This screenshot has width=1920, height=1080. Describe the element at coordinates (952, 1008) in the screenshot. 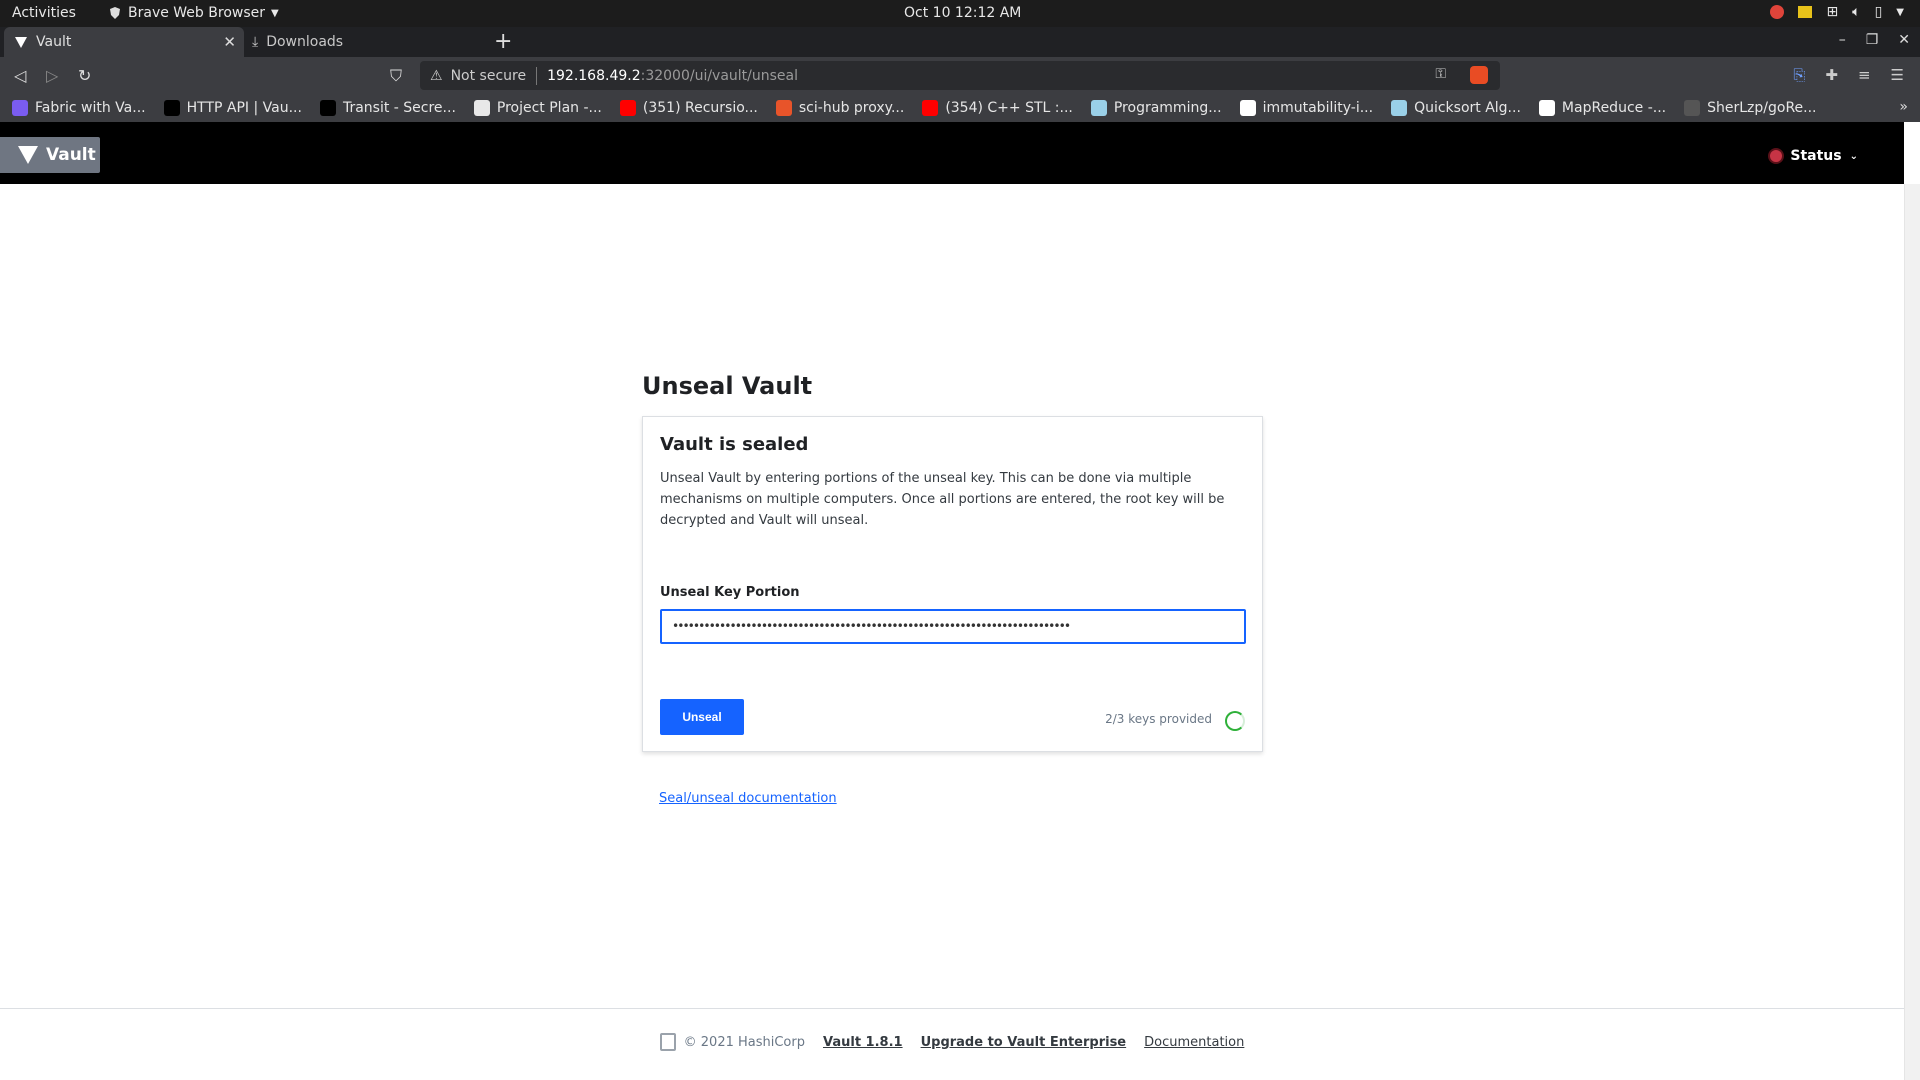

I see `footer-divider` at that location.